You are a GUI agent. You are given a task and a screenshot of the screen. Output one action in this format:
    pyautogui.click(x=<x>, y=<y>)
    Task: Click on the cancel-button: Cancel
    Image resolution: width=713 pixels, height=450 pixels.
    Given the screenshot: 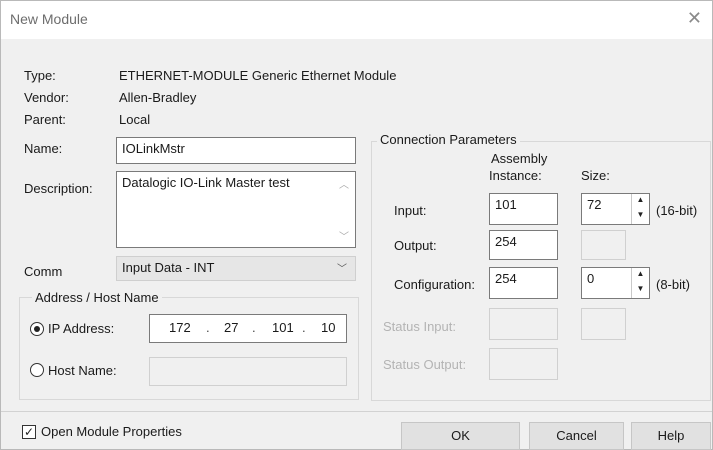 What is the action you would take?
    pyautogui.click(x=576, y=436)
    